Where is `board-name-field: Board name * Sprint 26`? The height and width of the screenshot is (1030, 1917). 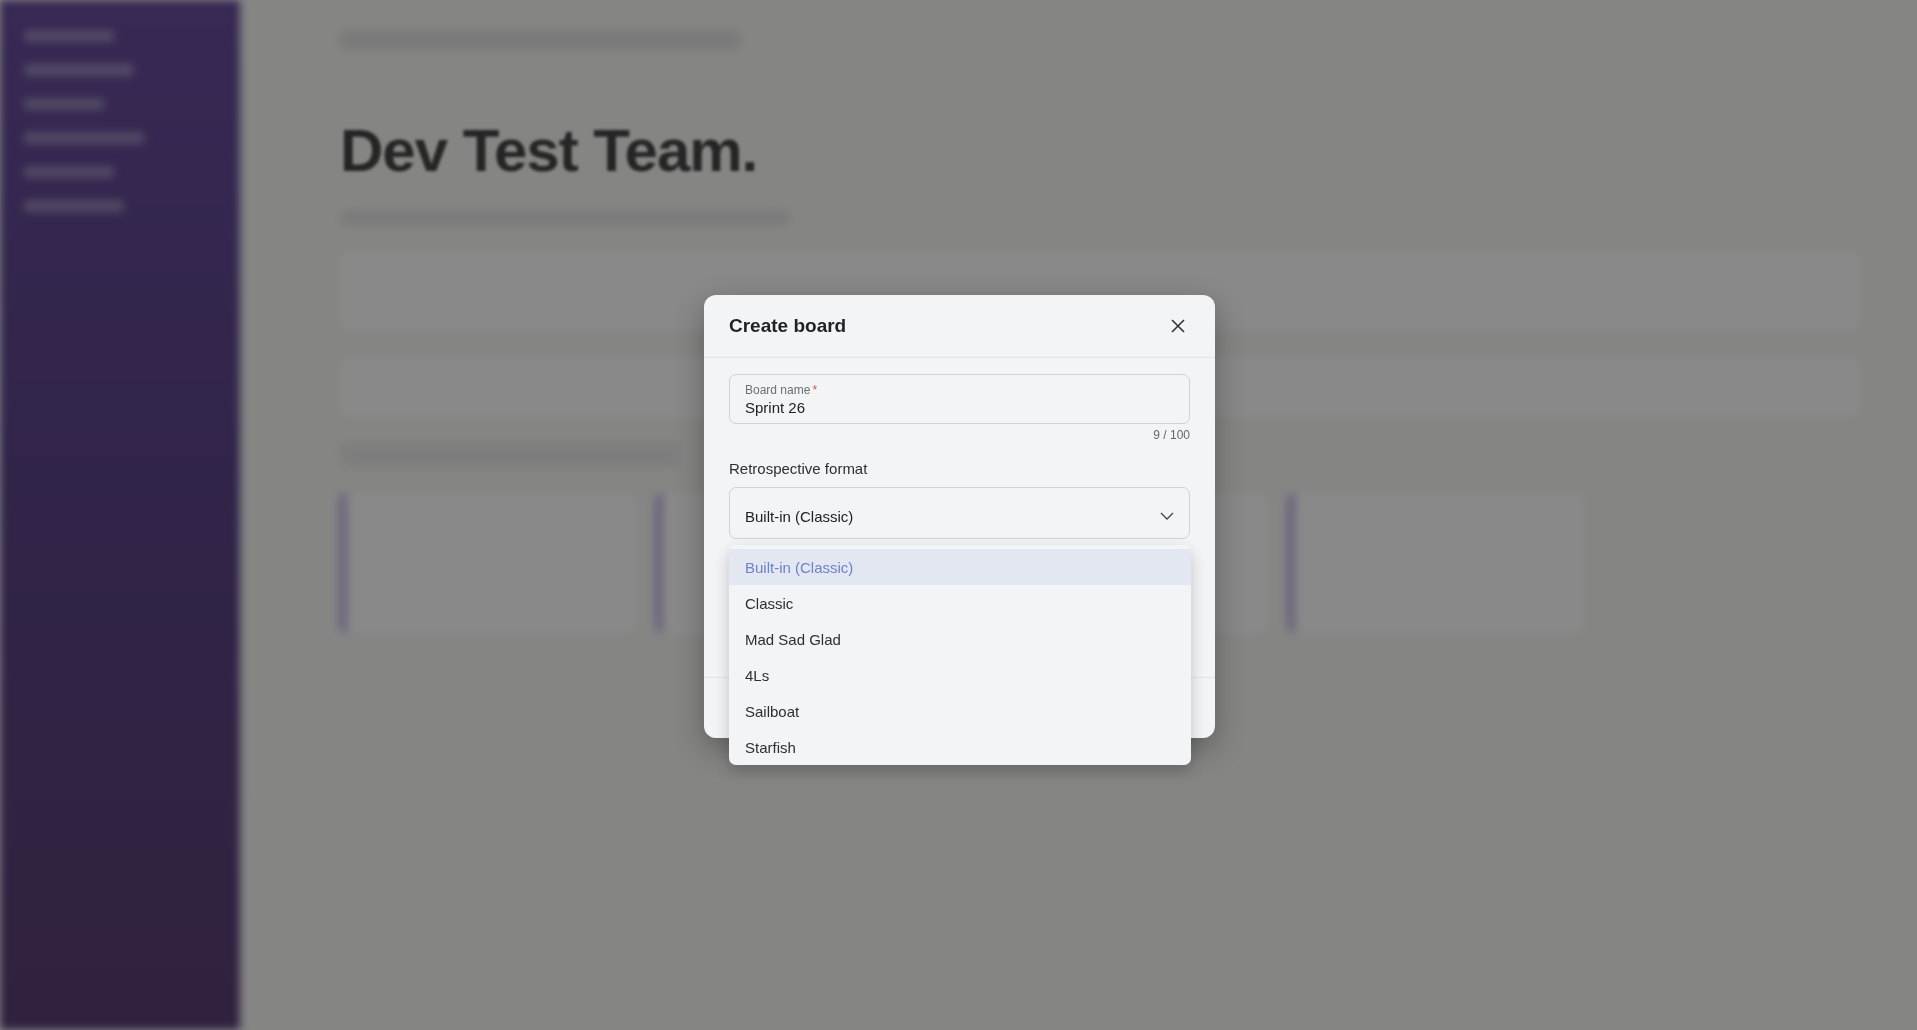
board-name-field: Board name * Sprint 26 is located at coordinates (959, 399).